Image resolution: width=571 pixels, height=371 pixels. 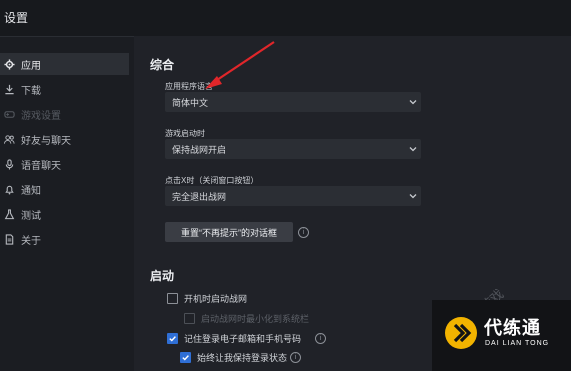 I want to click on watermark-logo: 代练通 DAI LIAN TONG, so click(x=501, y=335).